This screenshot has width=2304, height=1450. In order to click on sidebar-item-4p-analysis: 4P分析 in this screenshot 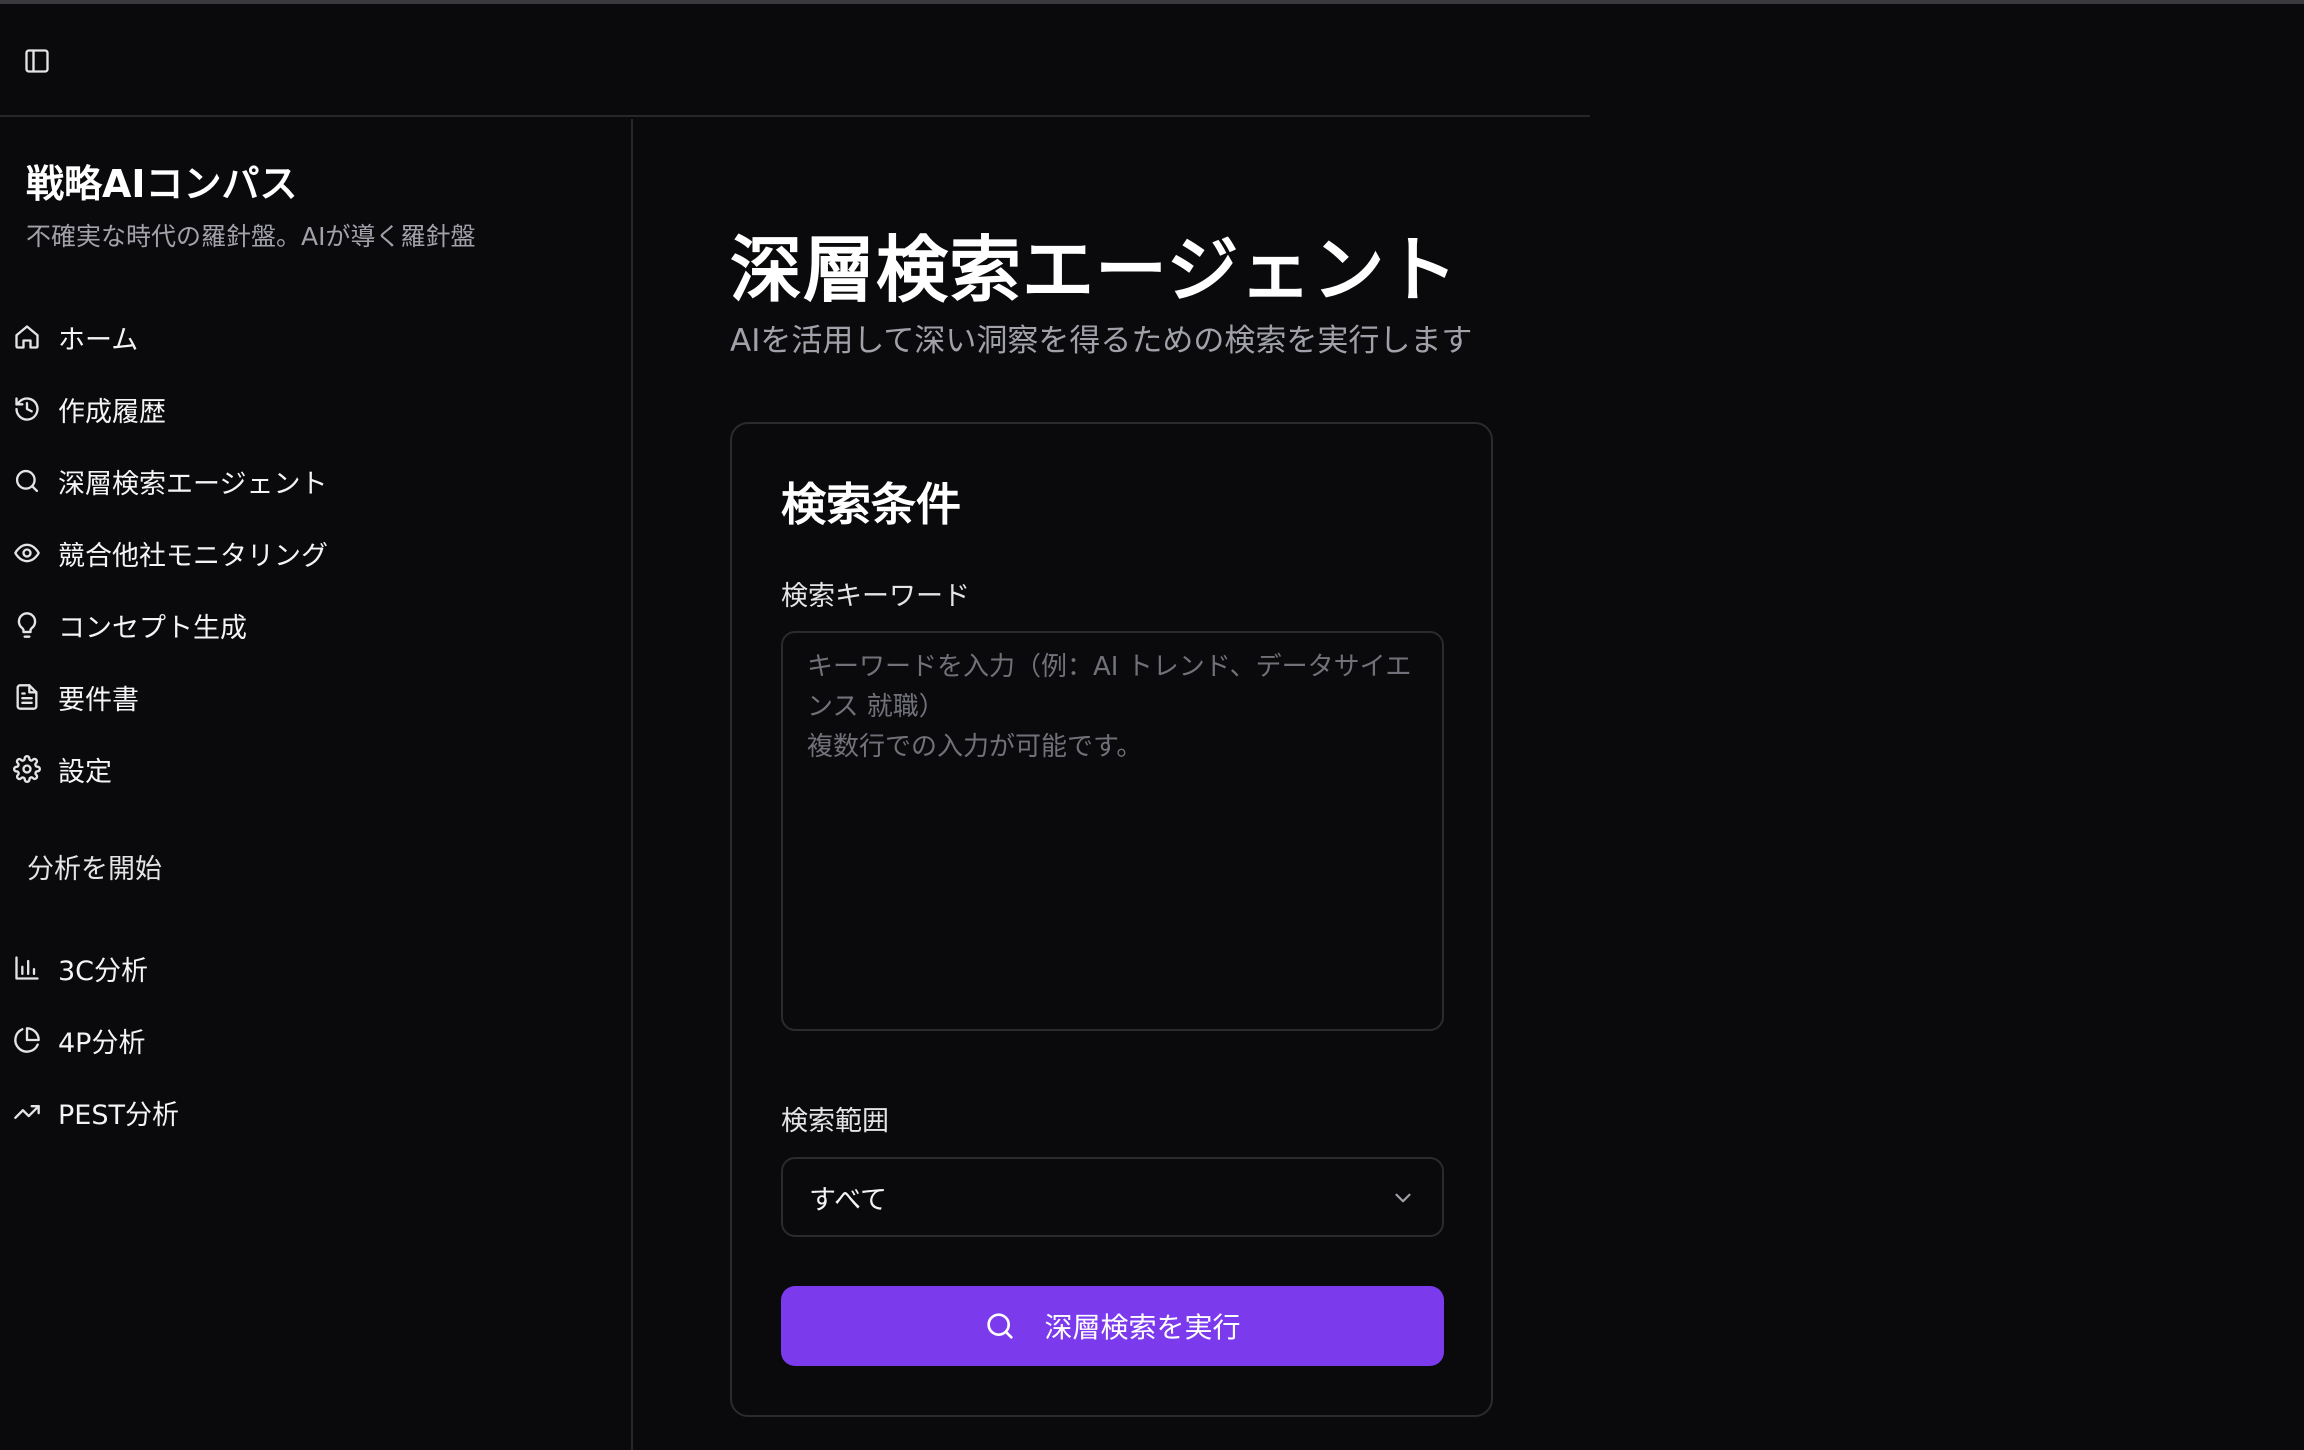, I will do `click(315, 1040)`.